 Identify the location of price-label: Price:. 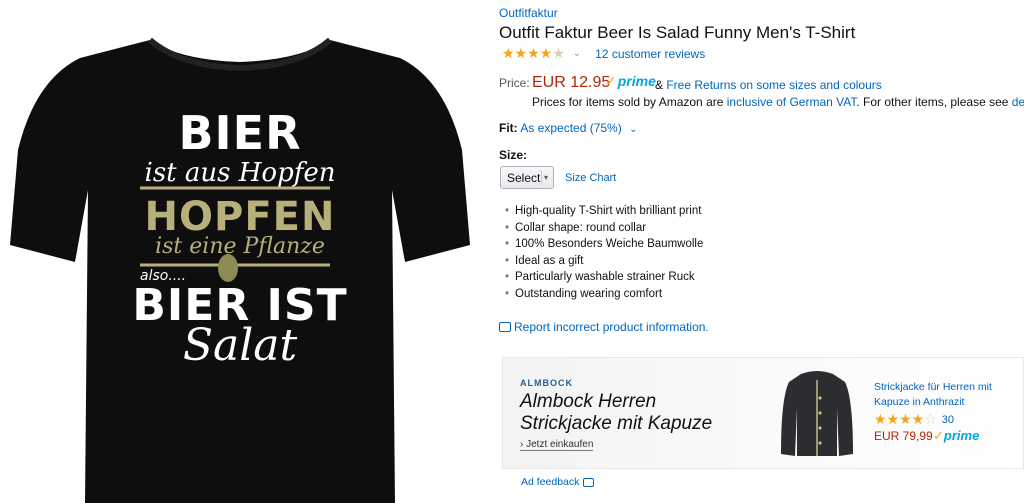
(514, 83).